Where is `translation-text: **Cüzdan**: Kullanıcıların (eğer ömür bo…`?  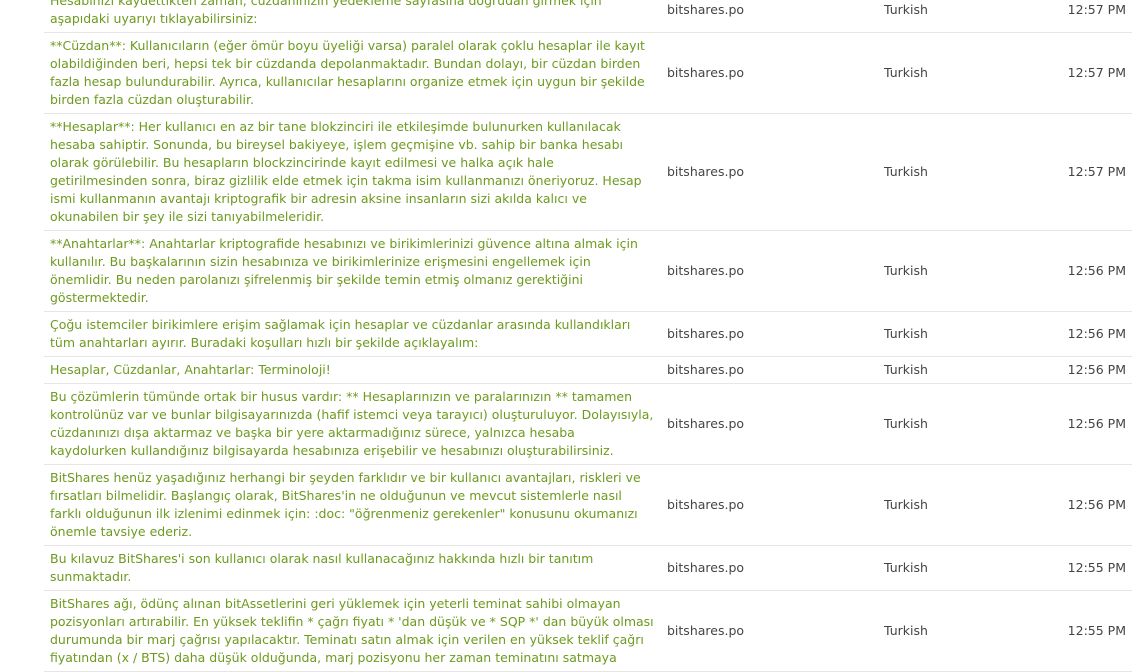 translation-text: **Cüzdan**: Kullanıcıların (eğer ömür bo… is located at coordinates (352, 73).